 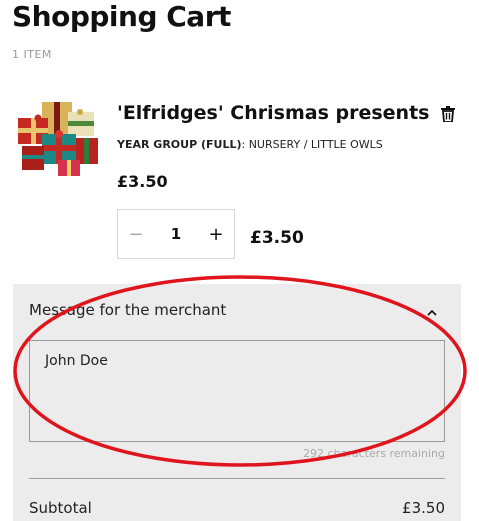 I want to click on subtotal-label: Subtotal, so click(x=60, y=508).